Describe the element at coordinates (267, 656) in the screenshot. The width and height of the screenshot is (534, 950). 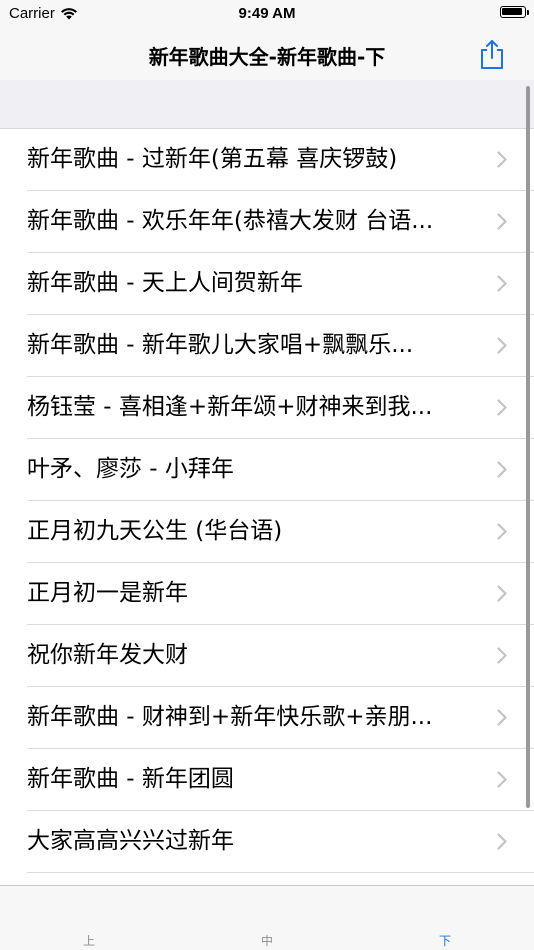
I see `list-item: 祝你新年发大财` at that location.